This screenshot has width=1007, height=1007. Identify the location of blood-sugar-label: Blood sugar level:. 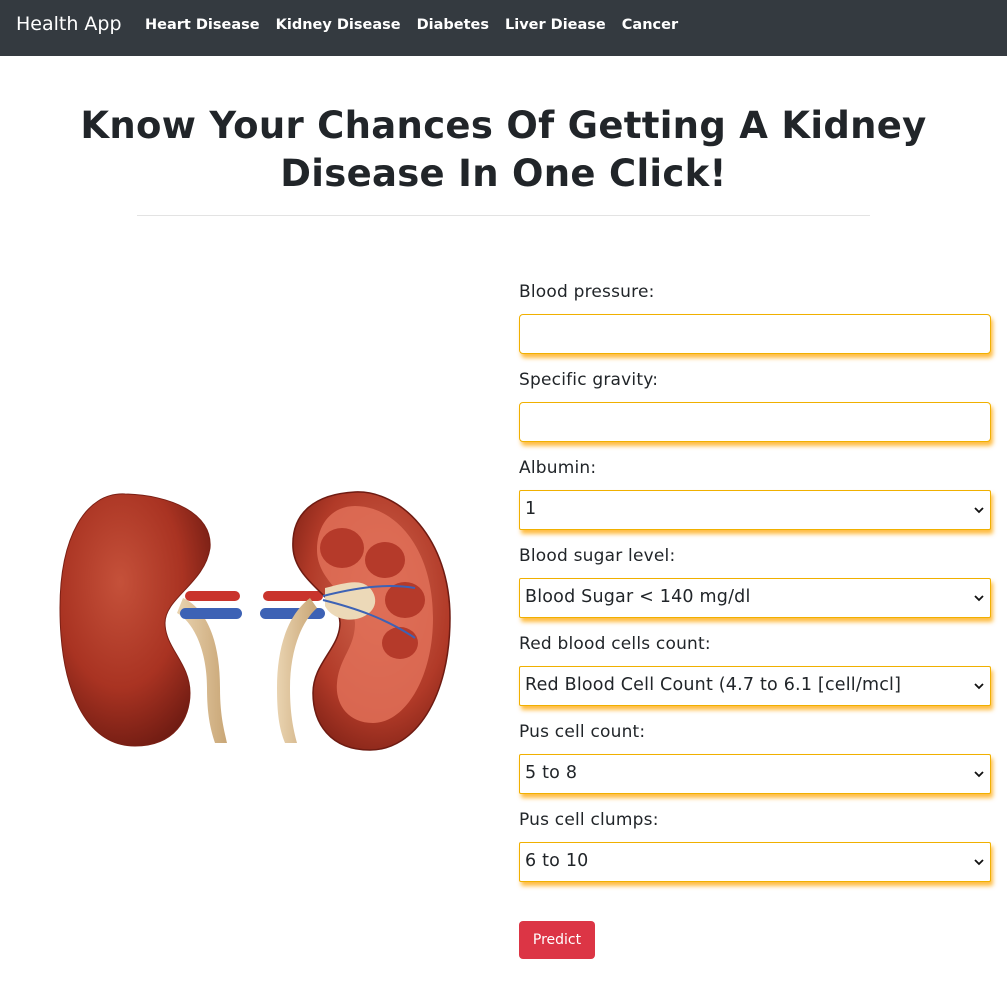
(597, 556).